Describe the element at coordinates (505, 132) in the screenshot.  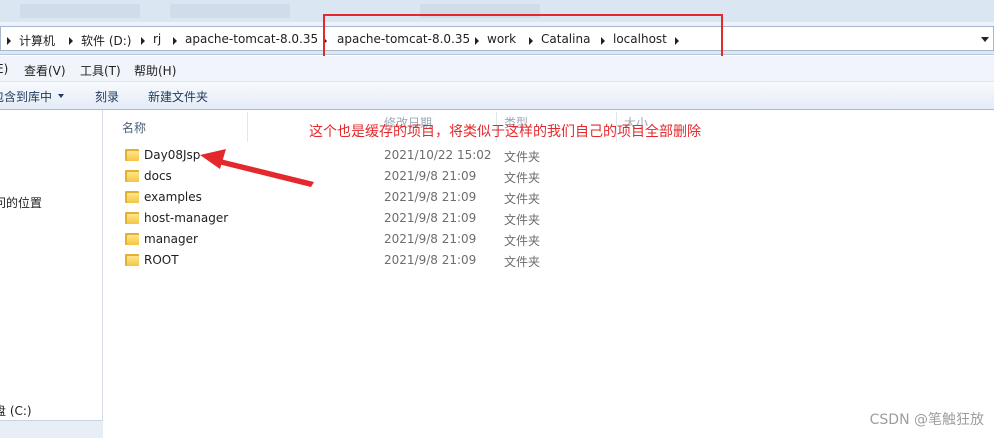
I see `annotation-text: 这个也是缓存的项目，将类似于这样的我们自己的项目全部删除` at that location.